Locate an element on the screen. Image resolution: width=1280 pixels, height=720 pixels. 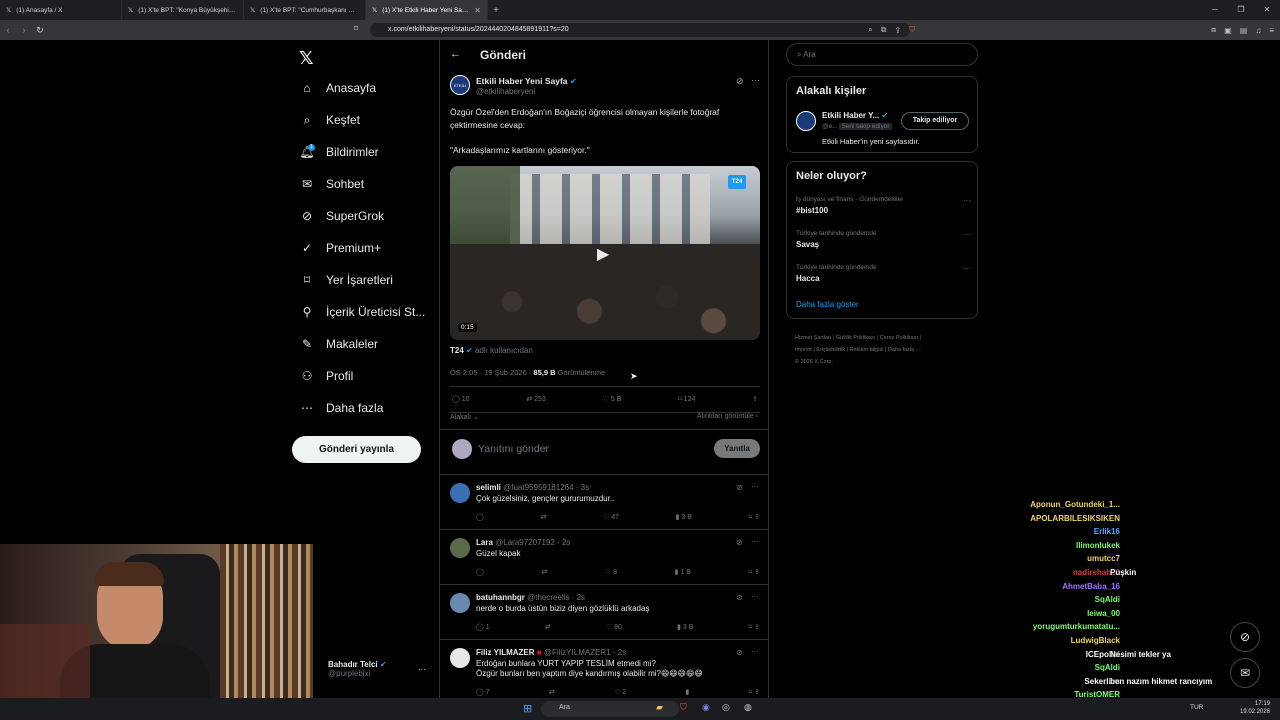
trend-item: Türkiye tarihinde gündemde Savaş ··· is located at coordinates (883, 239).